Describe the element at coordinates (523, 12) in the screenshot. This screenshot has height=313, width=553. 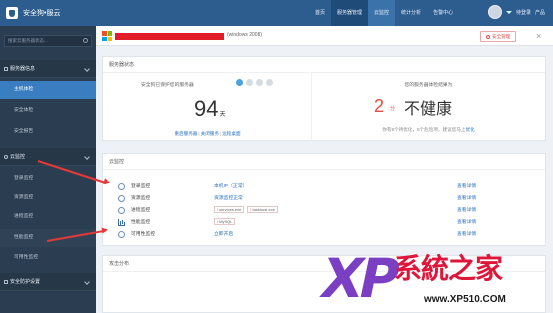
I see `user-name: 待登录` at that location.